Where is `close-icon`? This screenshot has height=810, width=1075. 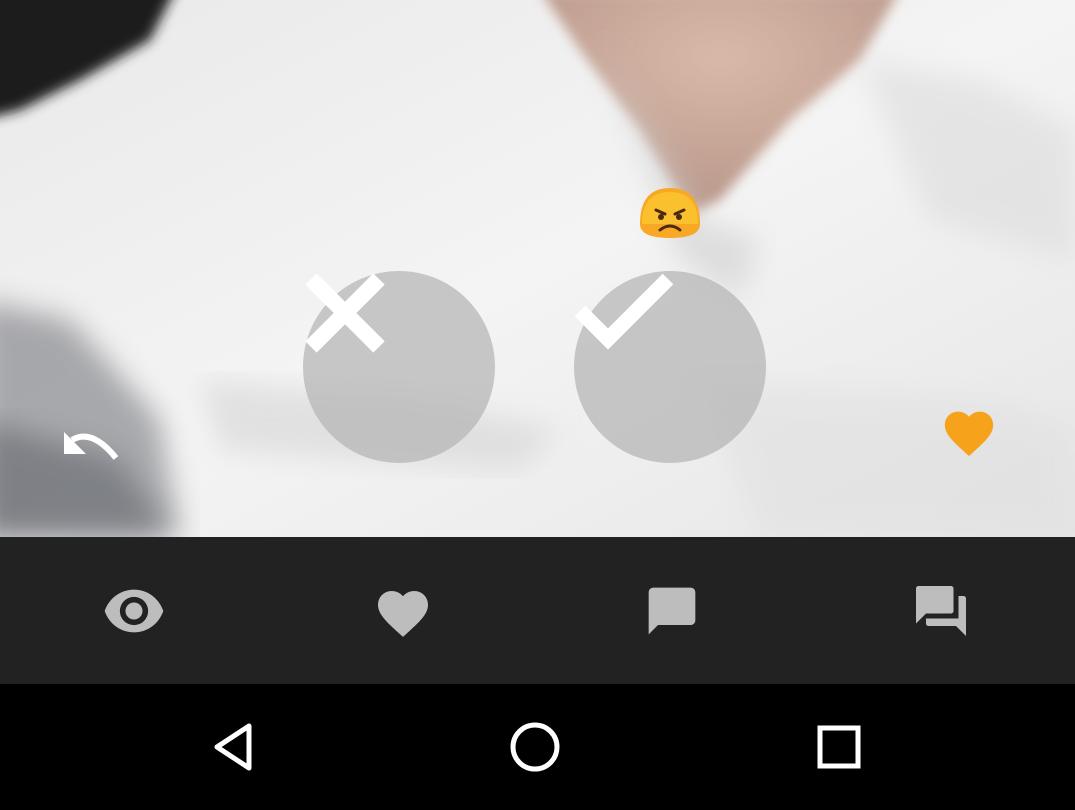 close-icon is located at coordinates (345, 313).